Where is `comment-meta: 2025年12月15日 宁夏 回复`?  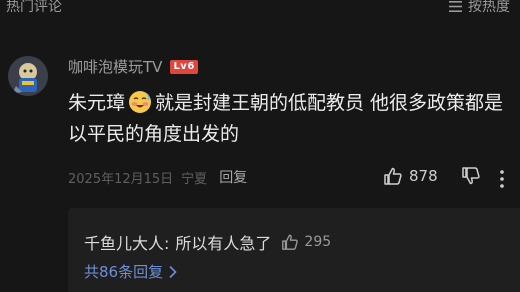
comment-meta: 2025年12月15日 宁夏 回复 is located at coordinates (157, 177).